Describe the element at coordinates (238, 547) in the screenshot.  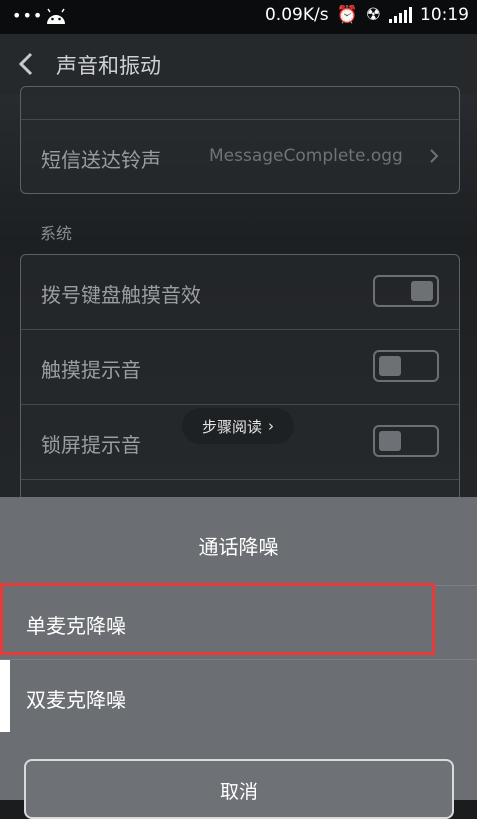
I see `sheet-title: 通话降噪` at that location.